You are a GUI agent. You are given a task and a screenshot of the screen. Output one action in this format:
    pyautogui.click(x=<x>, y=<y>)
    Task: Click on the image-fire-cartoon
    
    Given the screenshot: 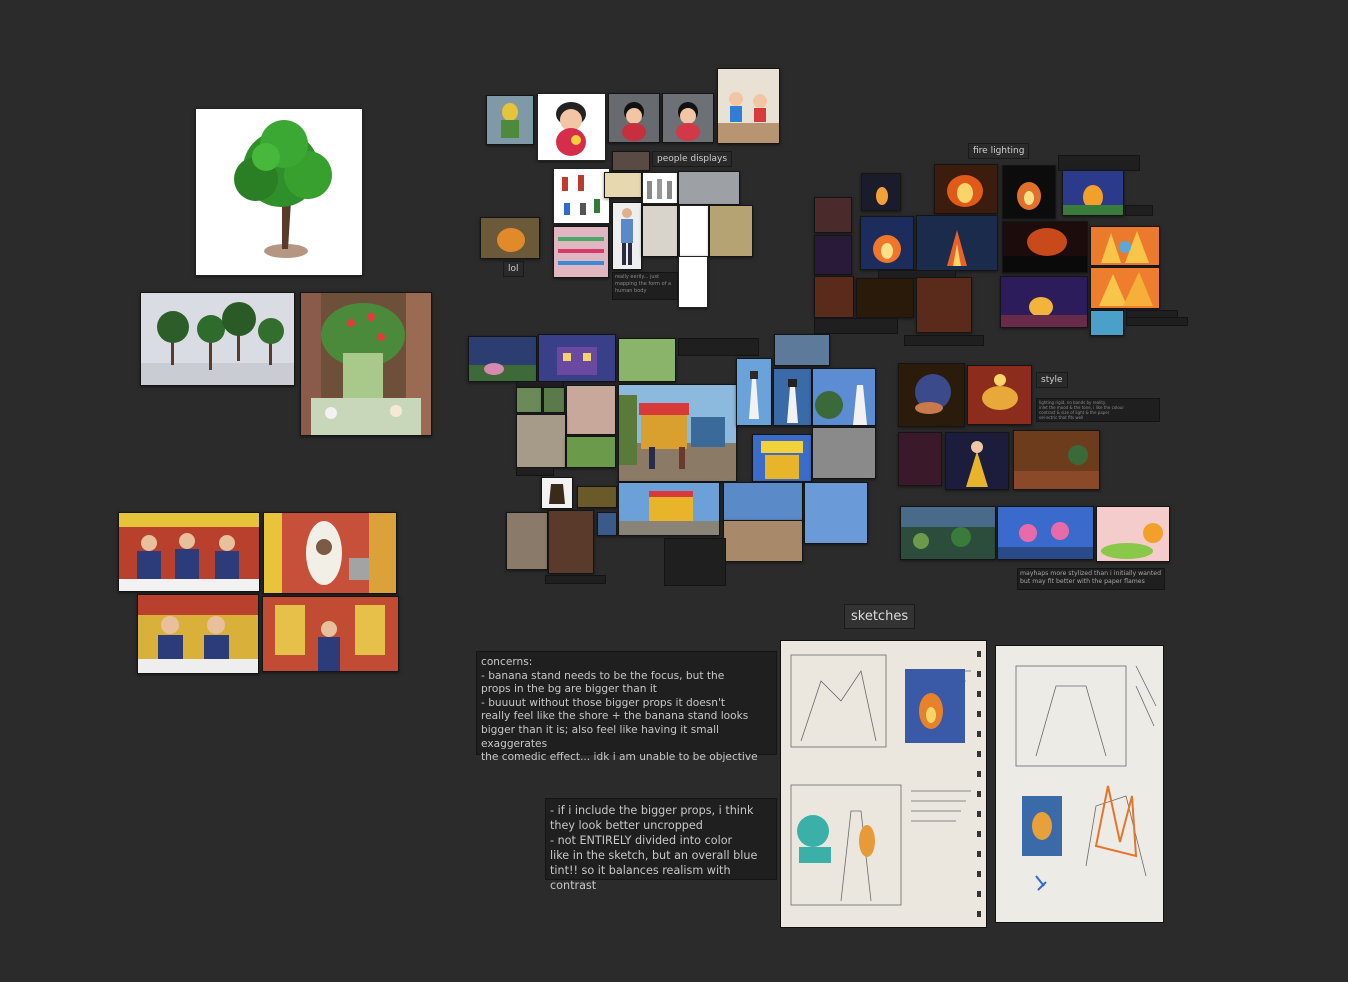 What is the action you would take?
    pyautogui.click(x=1093, y=193)
    